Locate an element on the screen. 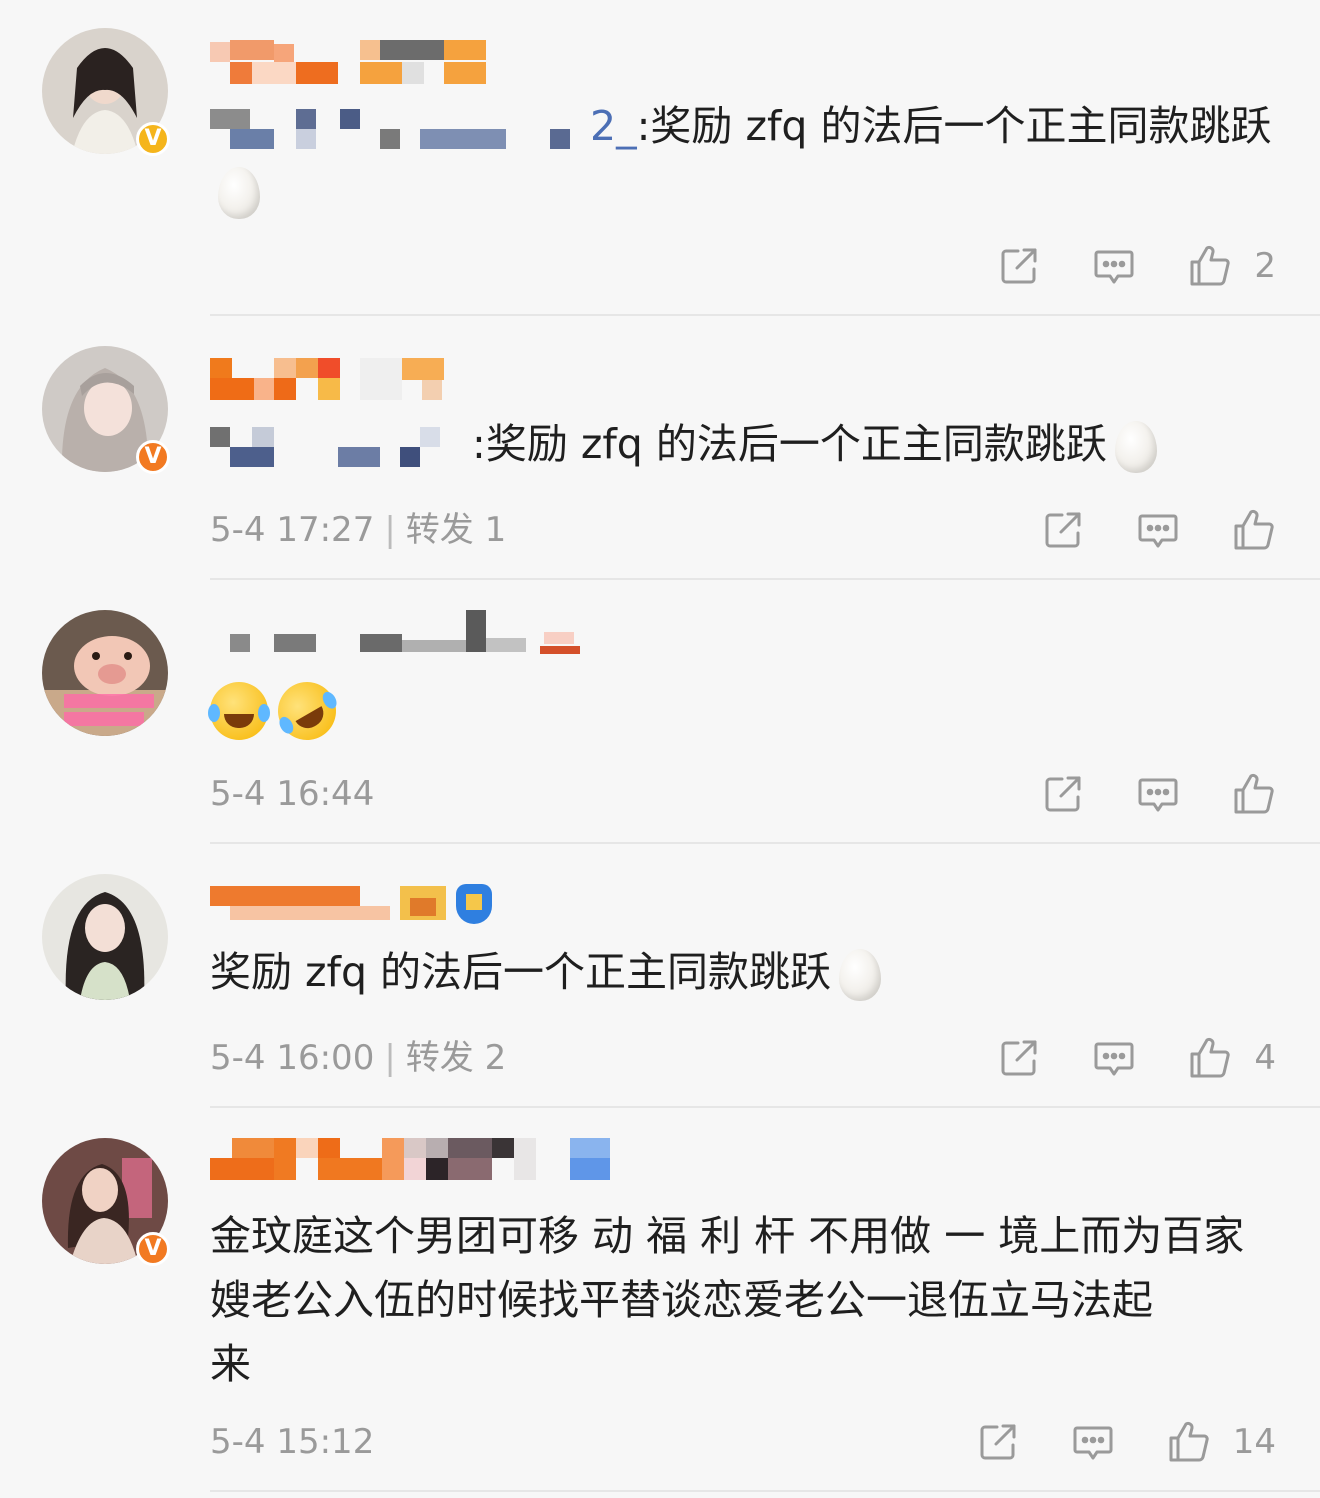 Image resolution: width=1320 pixels, height=1498 pixels. timestamp: 5-4 16:44 is located at coordinates (292, 794).